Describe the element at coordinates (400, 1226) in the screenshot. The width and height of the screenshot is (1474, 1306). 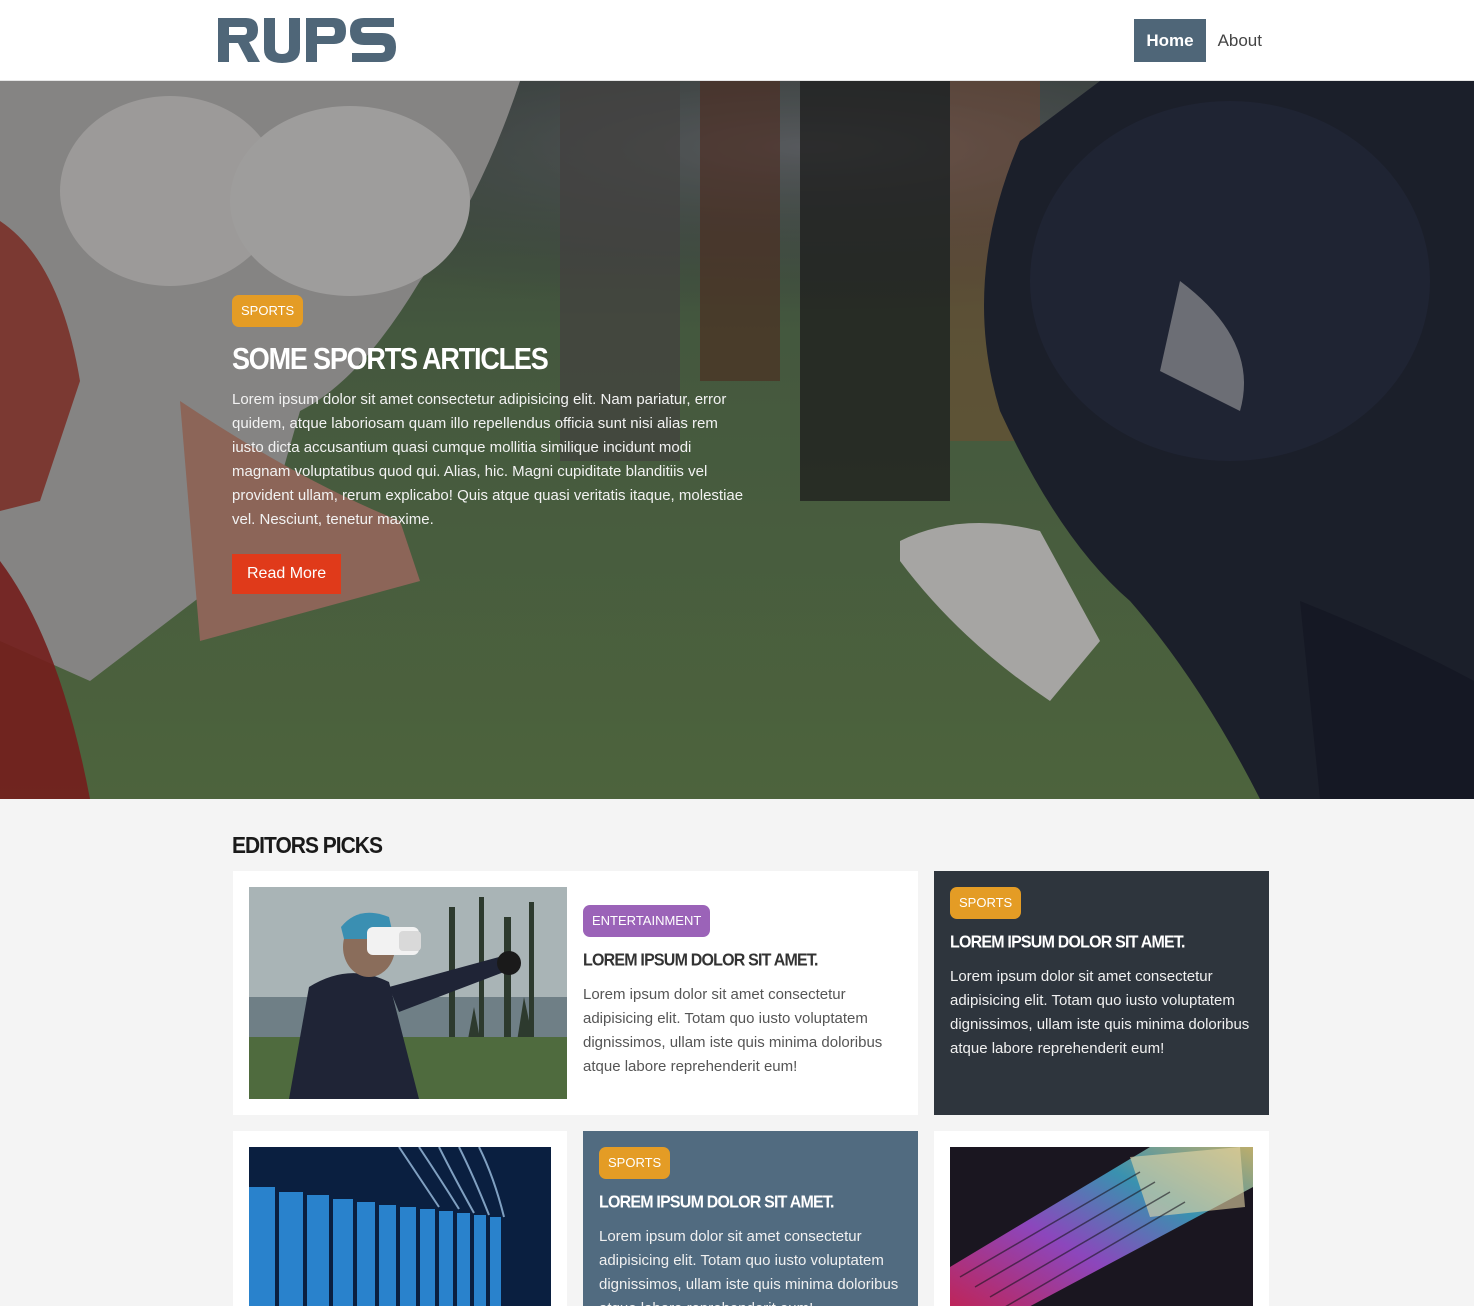
I see `server-rack-image` at that location.